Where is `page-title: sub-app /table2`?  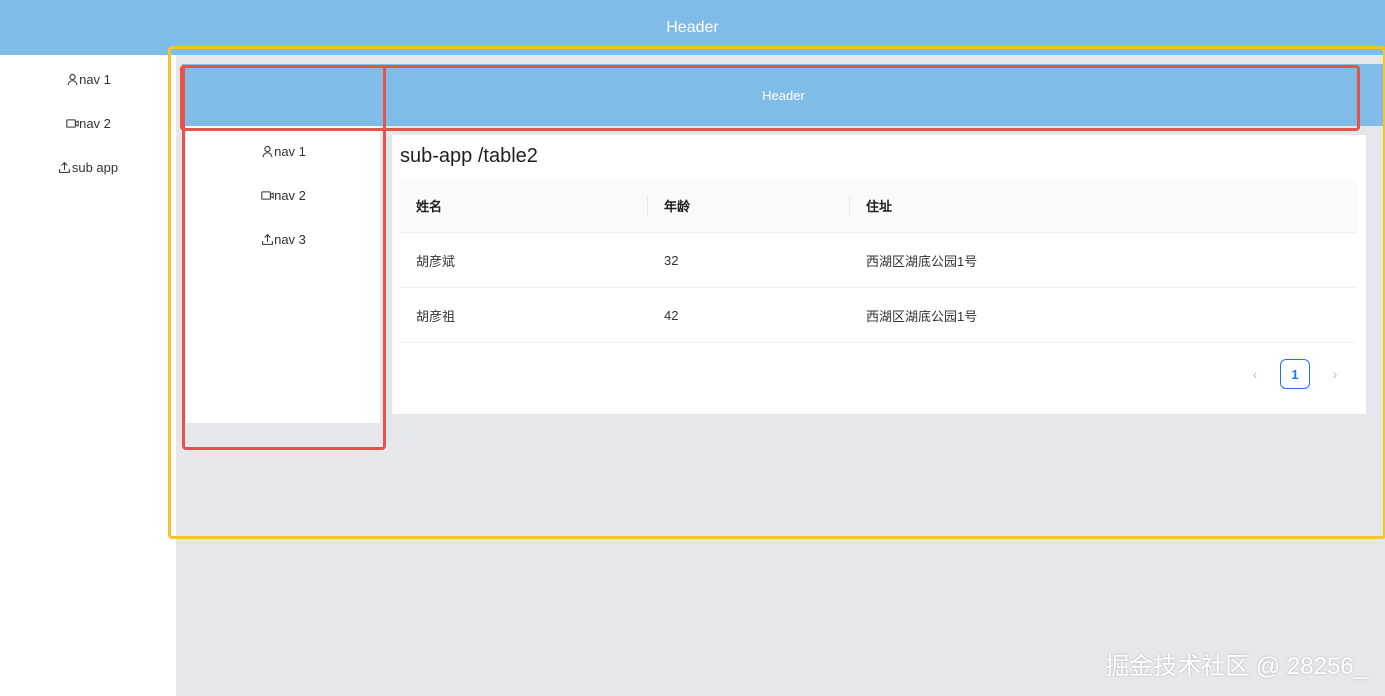 page-title: sub-app /table2 is located at coordinates (469, 156).